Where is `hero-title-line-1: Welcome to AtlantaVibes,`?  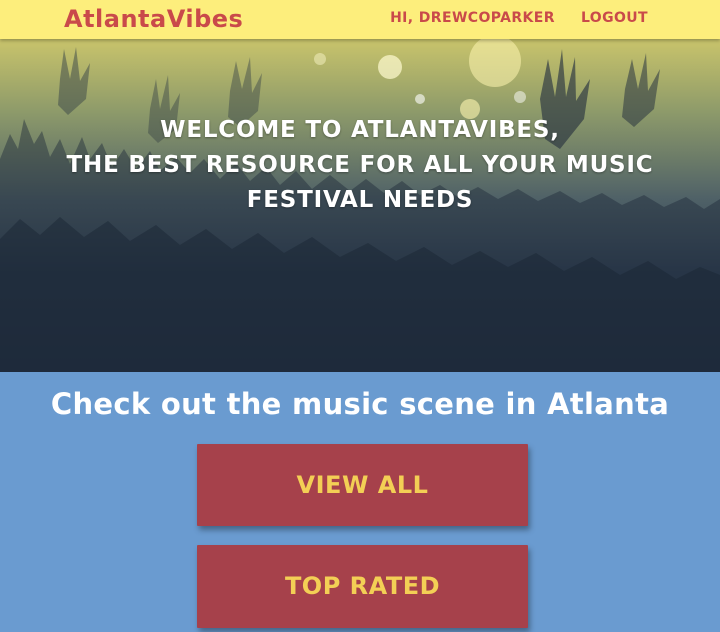
hero-title-line-1: Welcome to AtlantaVibes, is located at coordinates (360, 130).